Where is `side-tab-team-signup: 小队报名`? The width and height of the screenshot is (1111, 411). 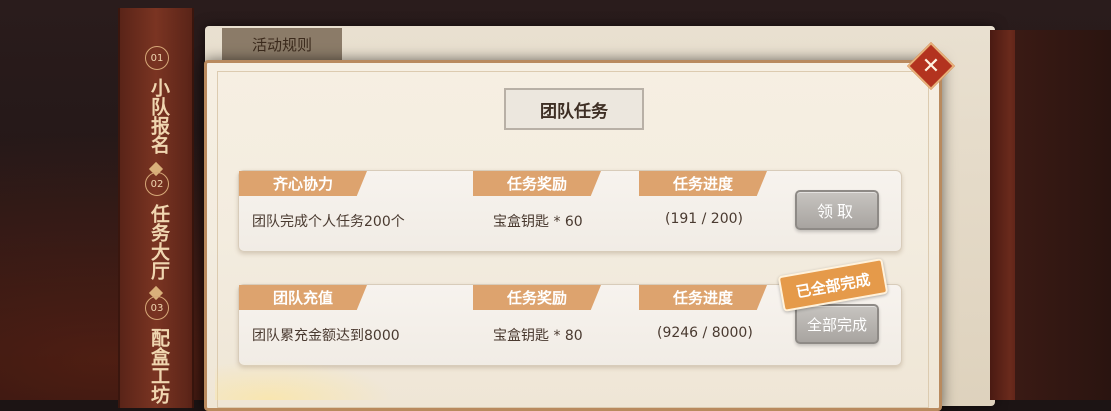
side-tab-team-signup: 小队报名 is located at coordinates (156, 116).